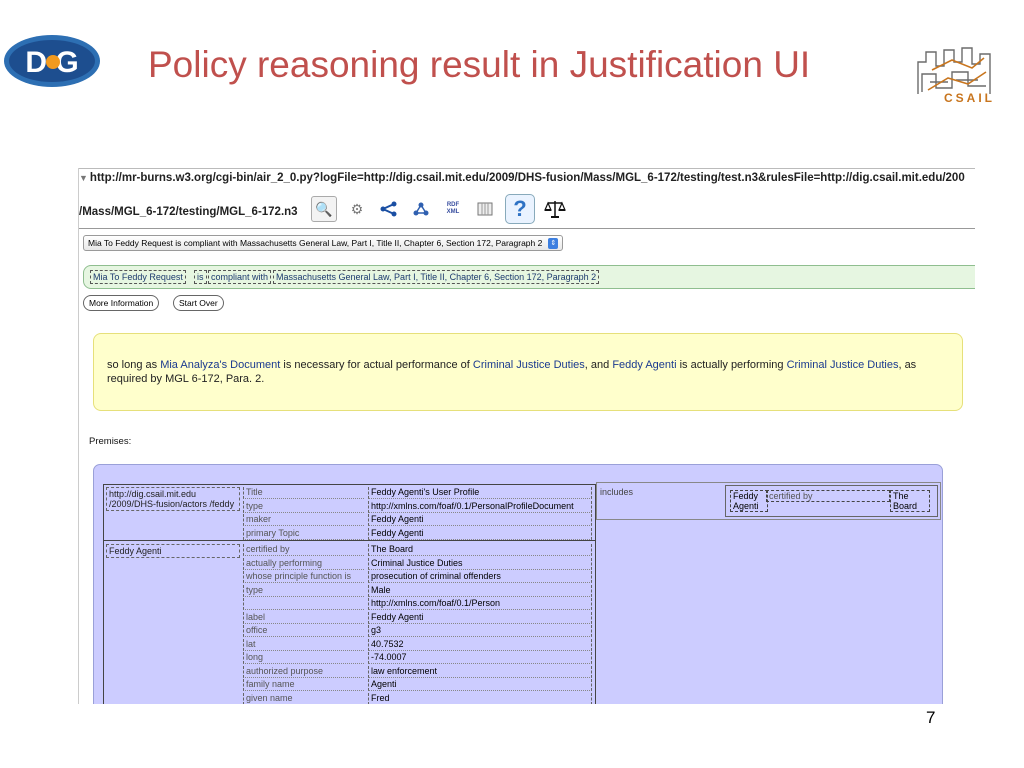  Describe the element at coordinates (303, 550) in the screenshot. I see `predicate-cell: certified by` at that location.